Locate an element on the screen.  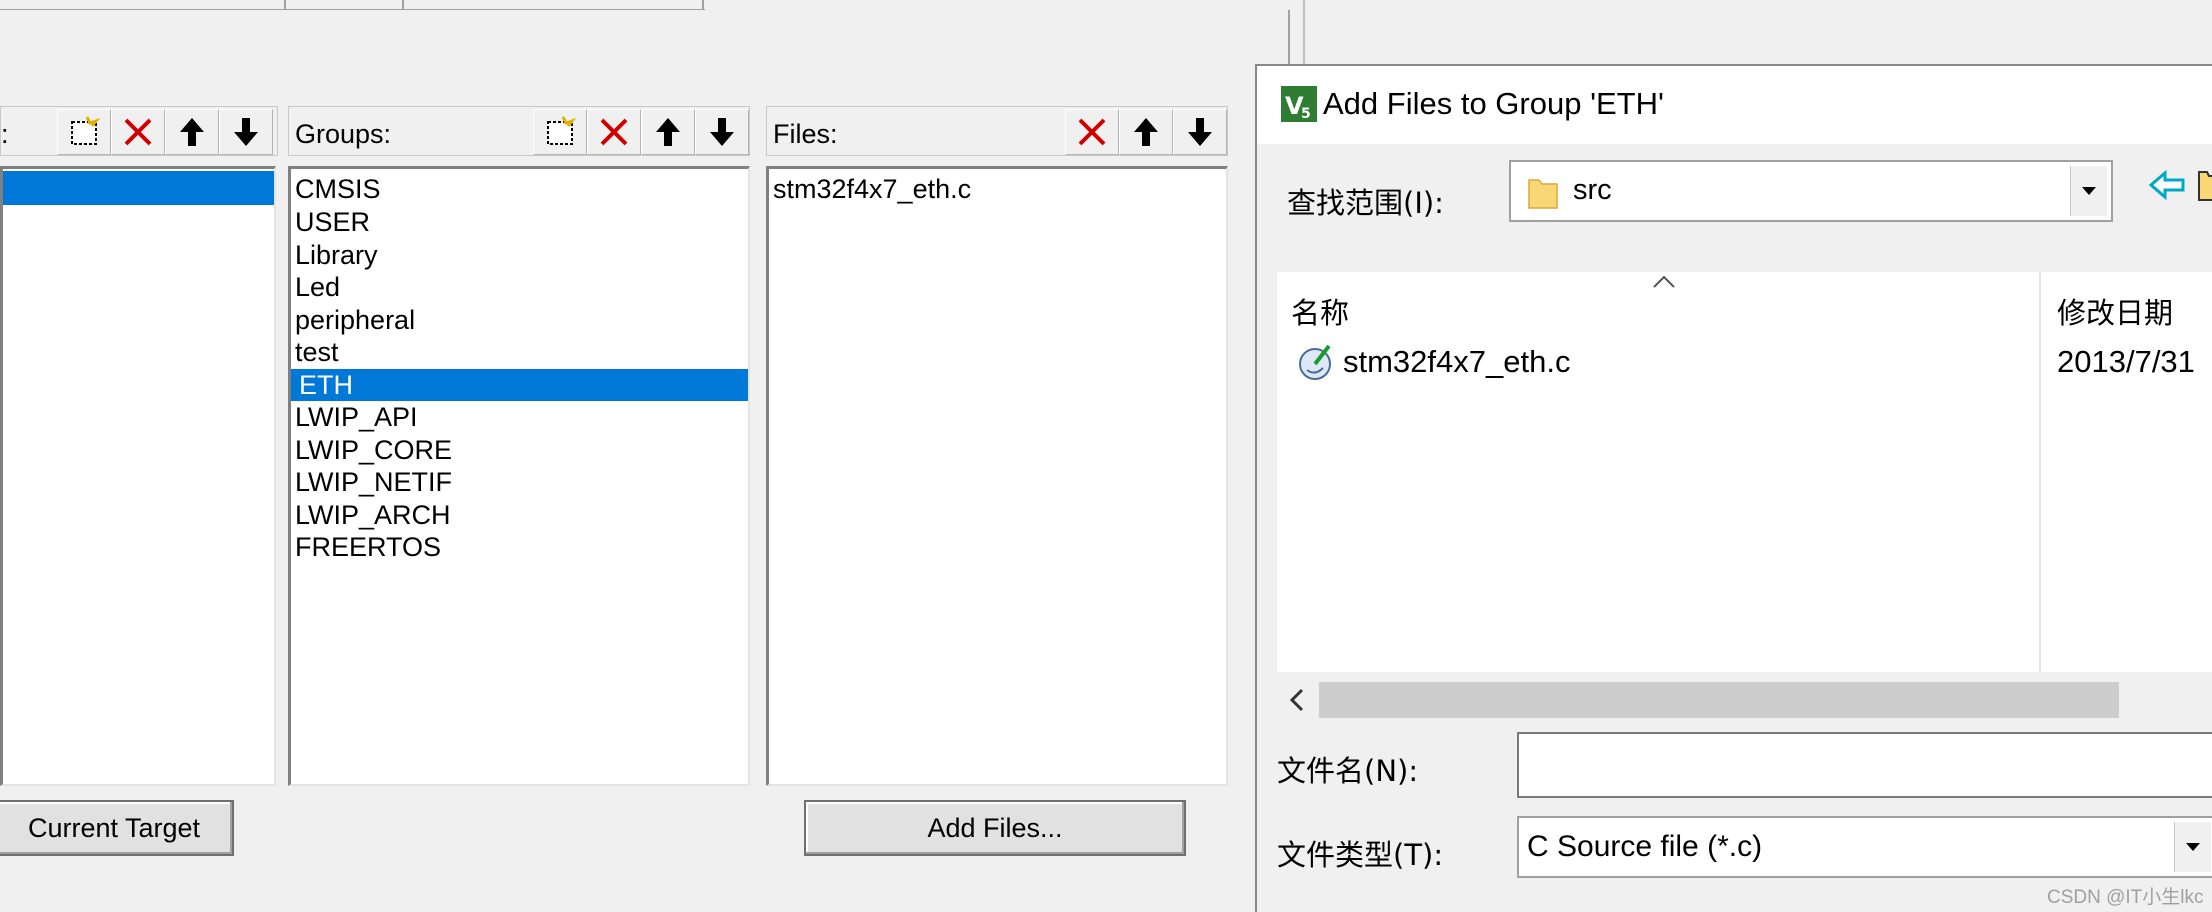
dialog-title-bar: V 5 Add Files to Group 'ETH' is located at coordinates (1734, 105).